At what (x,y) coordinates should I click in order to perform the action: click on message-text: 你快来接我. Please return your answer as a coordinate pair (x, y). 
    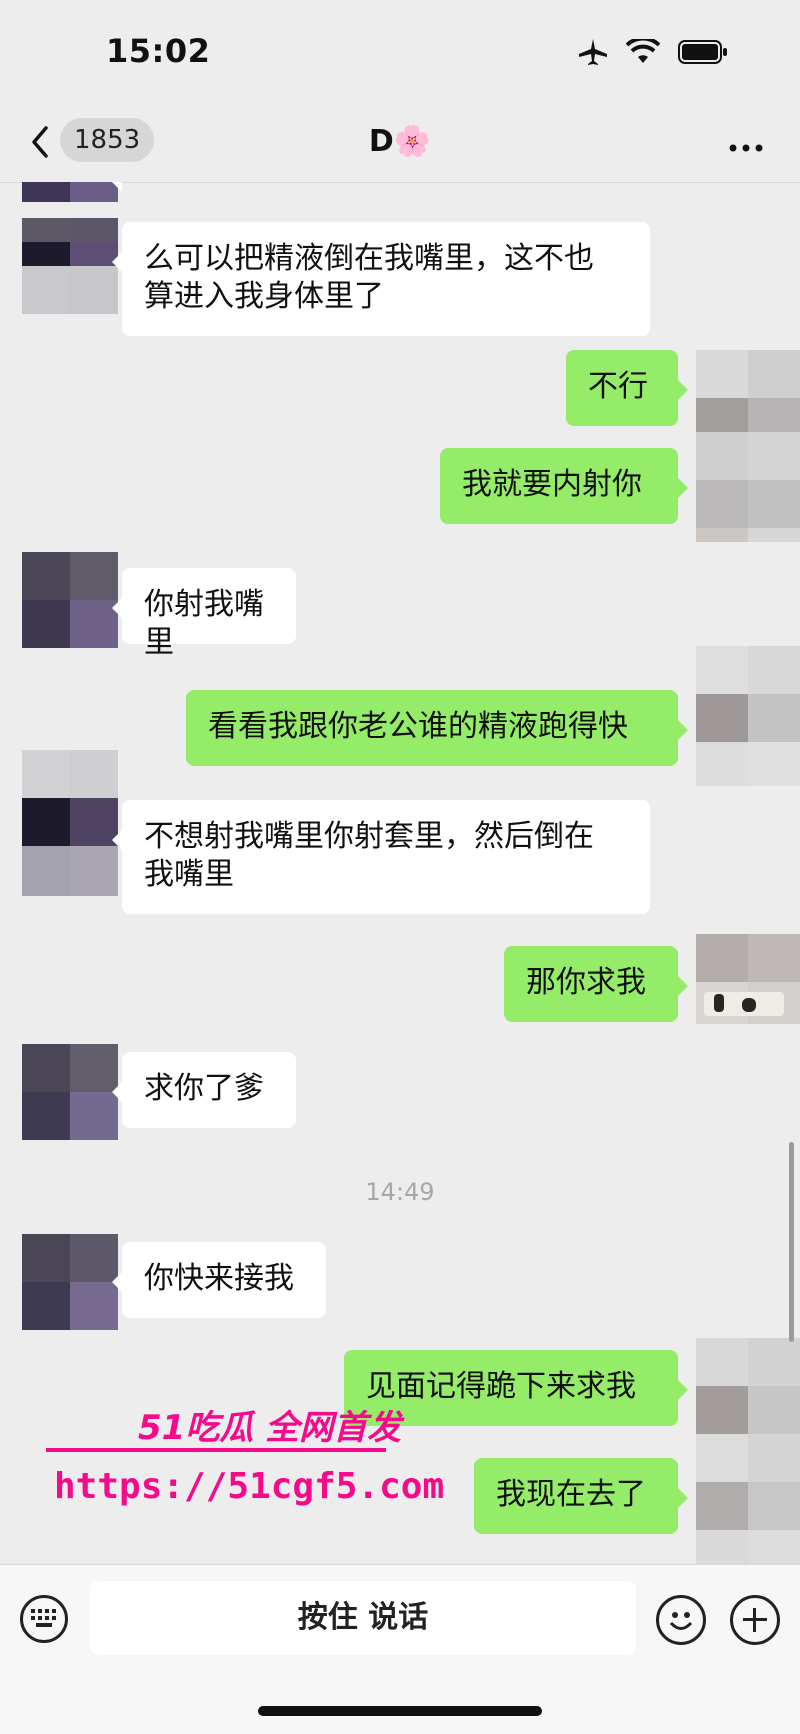
    Looking at the image, I should click on (219, 1278).